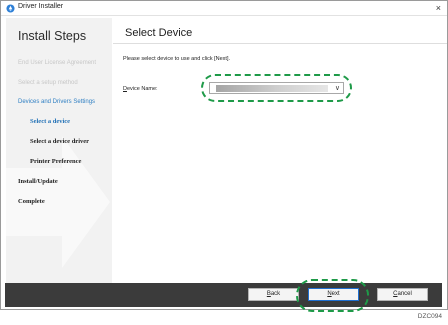 Image resolution: width=448 pixels, height=325 pixels. Describe the element at coordinates (57, 63) in the screenshot. I see `step-license-agreement: End User License Agreement` at that location.